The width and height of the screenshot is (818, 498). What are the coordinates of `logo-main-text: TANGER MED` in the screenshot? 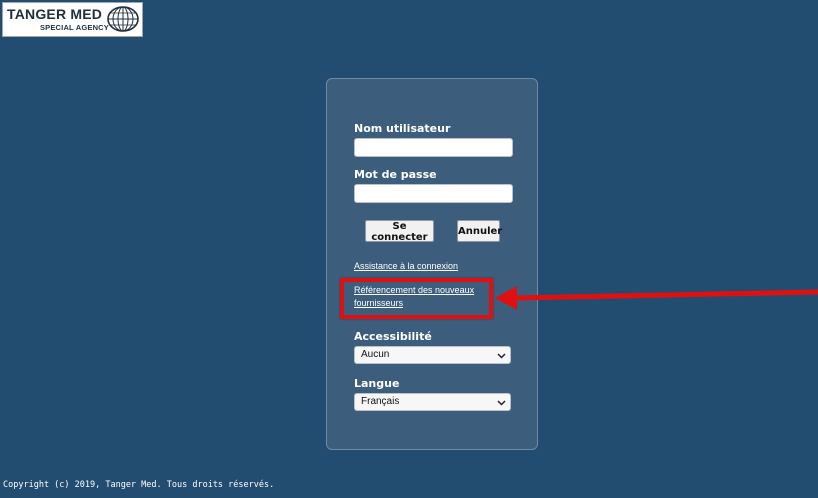 It's located at (55, 14).